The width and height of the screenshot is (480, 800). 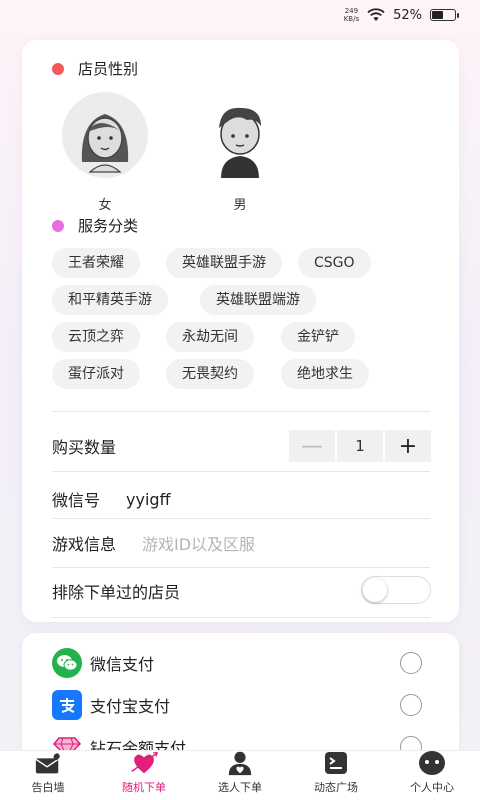 I want to click on gender-label-male: 男, so click(x=240, y=205).